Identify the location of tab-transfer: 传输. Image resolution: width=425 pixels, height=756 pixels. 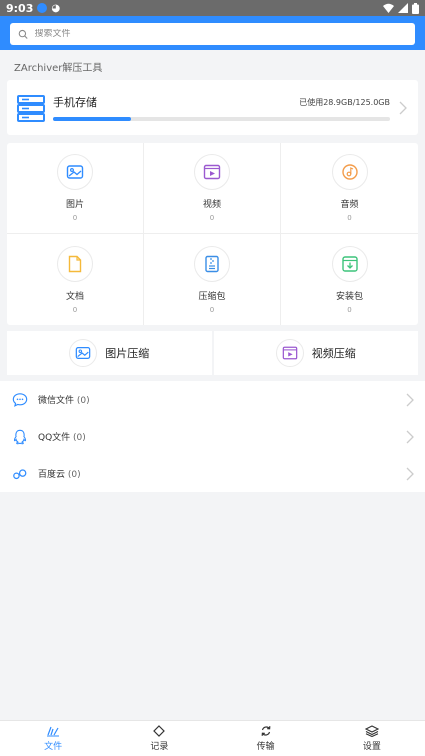
(266, 738).